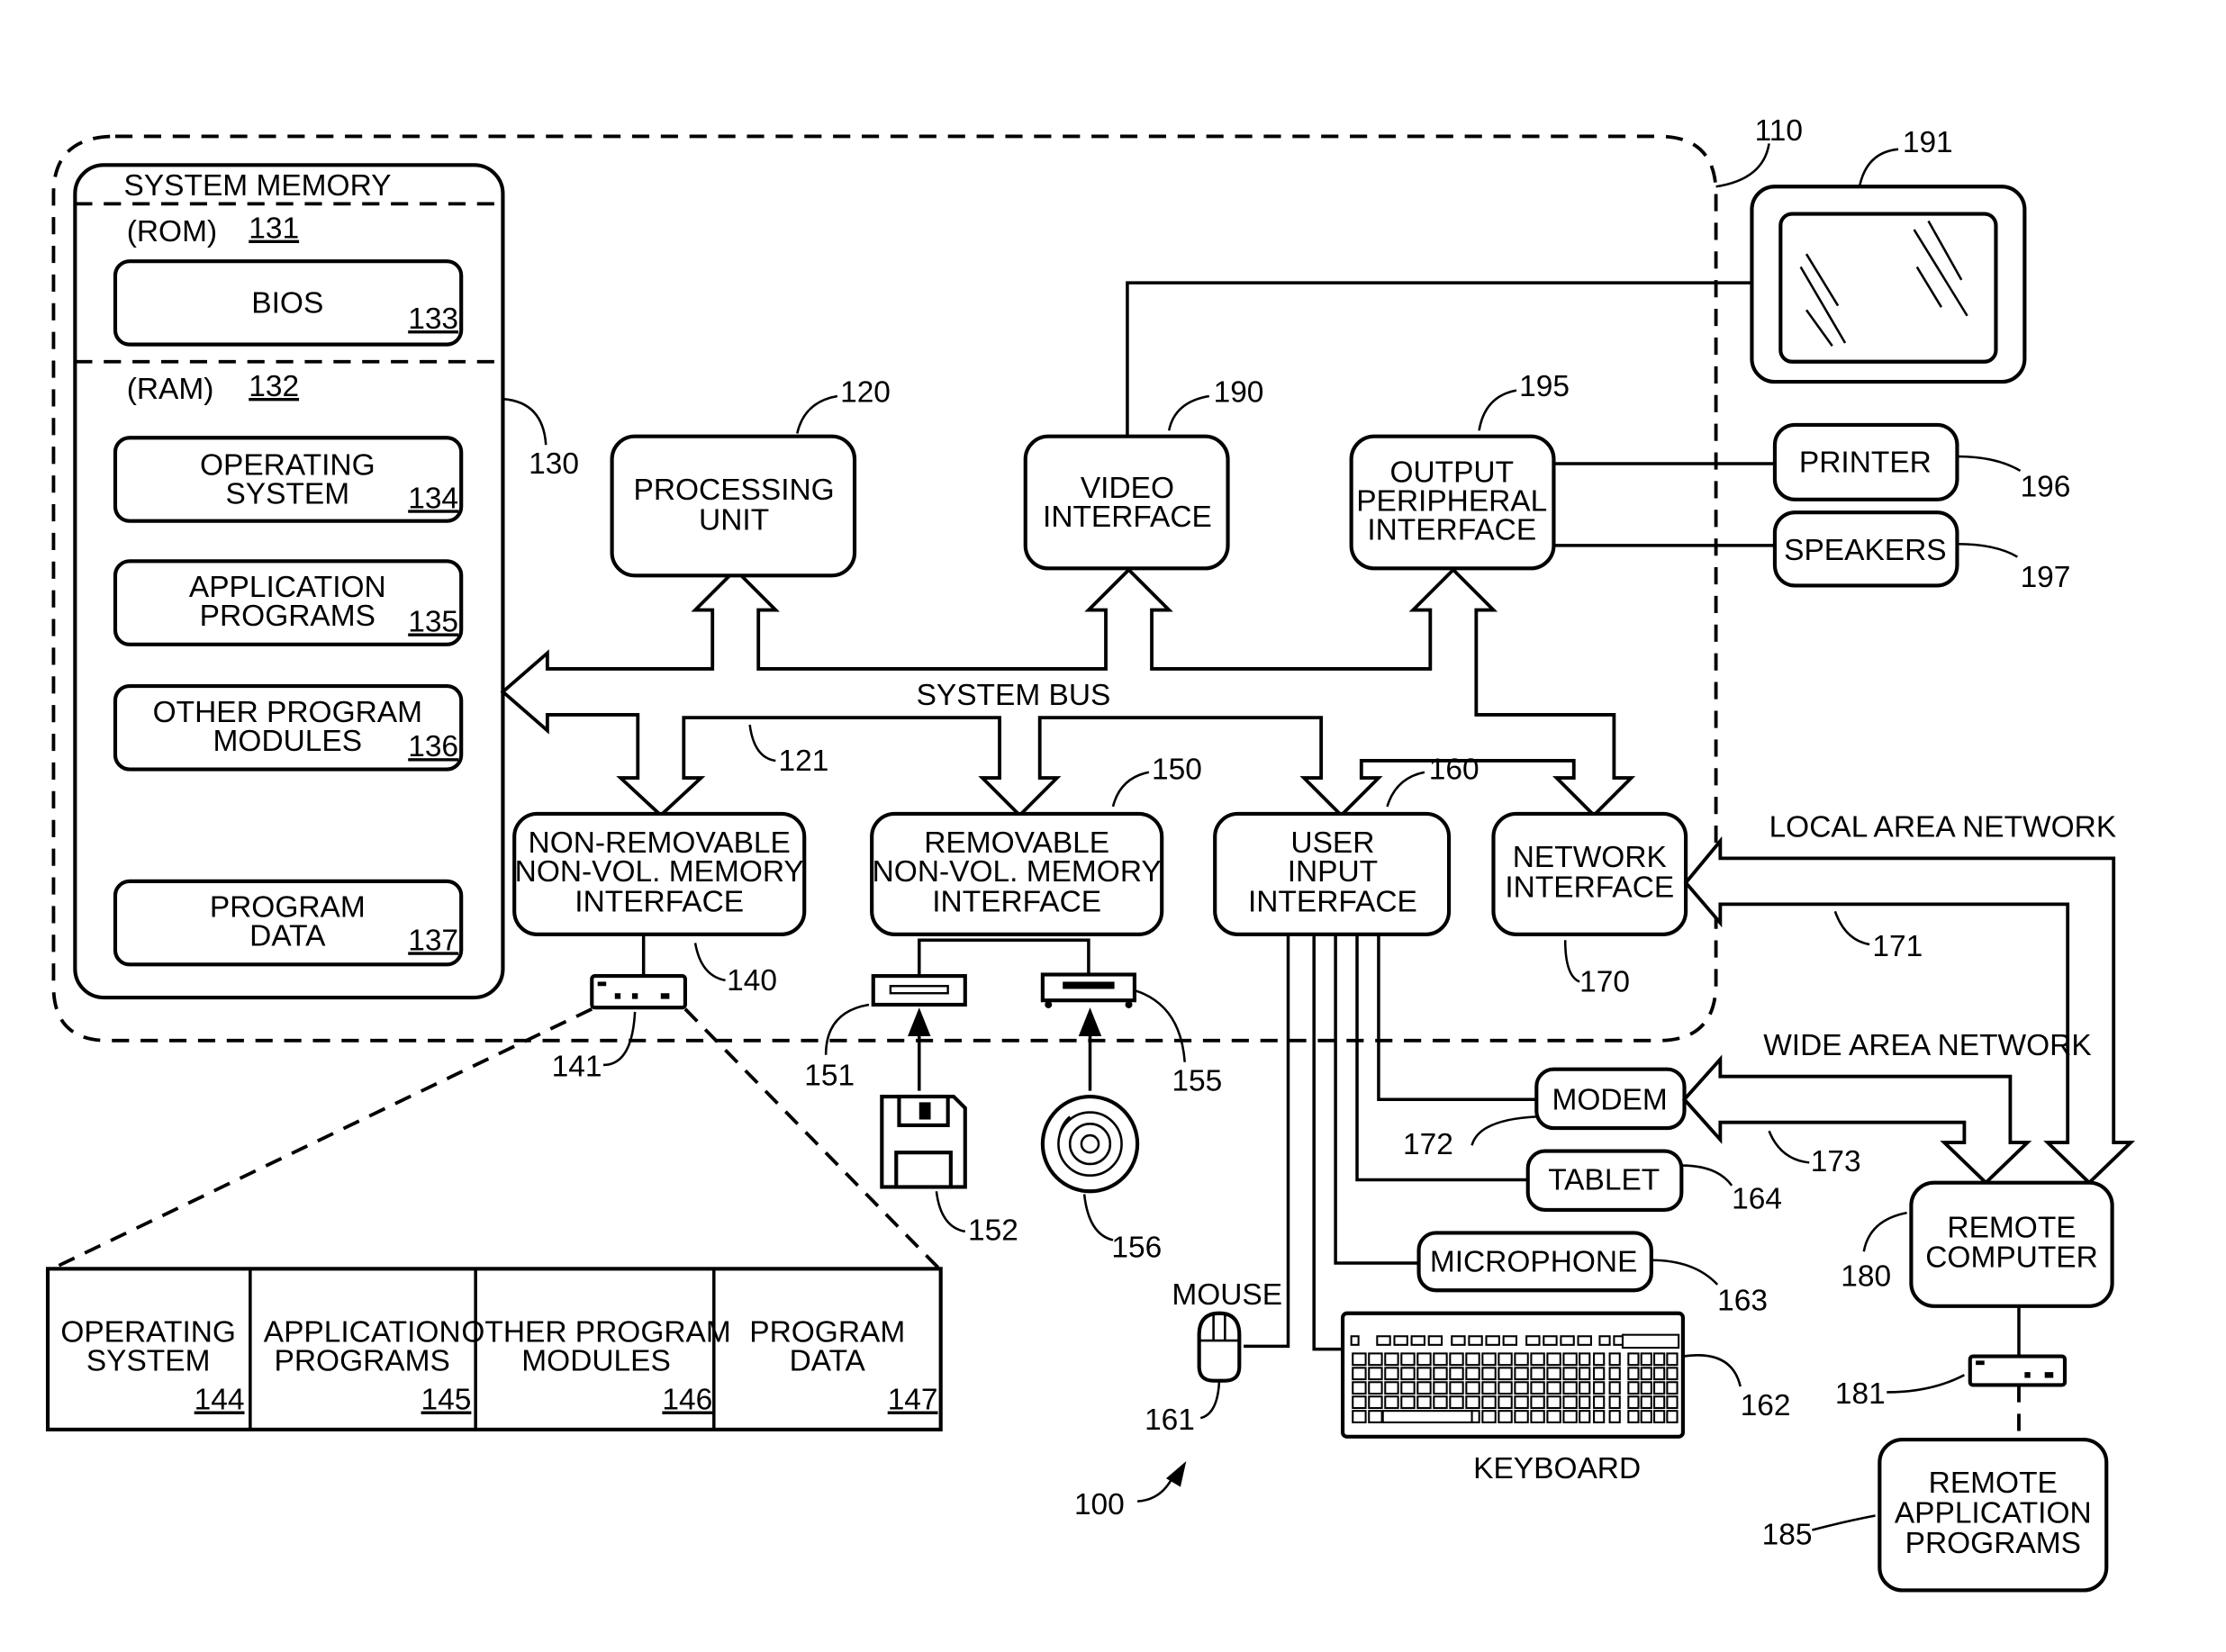 This screenshot has width=2226, height=1652. Describe the element at coordinates (1088, 990) in the screenshot. I see `optical-drive-icon` at that location.